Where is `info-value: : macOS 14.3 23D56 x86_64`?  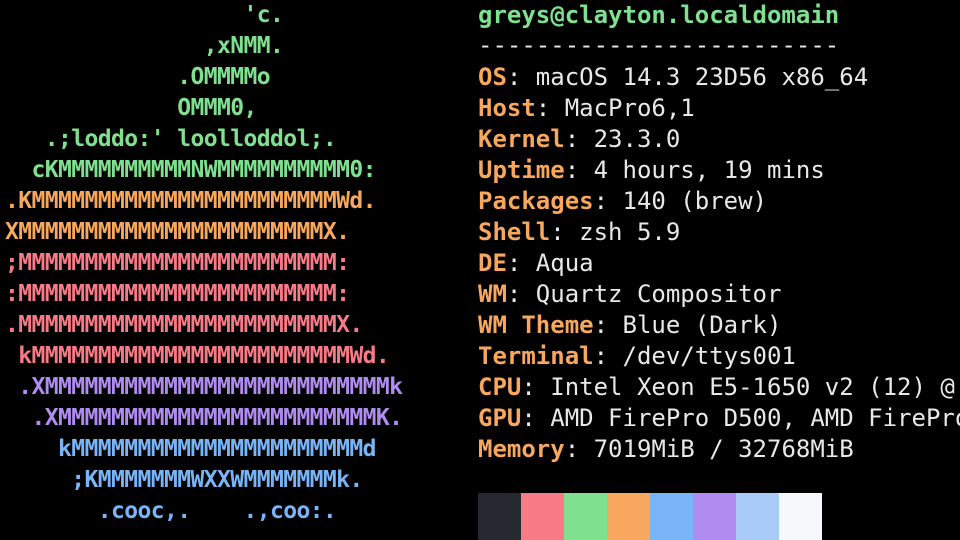 info-value: : macOS 14.3 23D56 x86_64 is located at coordinates (687, 77).